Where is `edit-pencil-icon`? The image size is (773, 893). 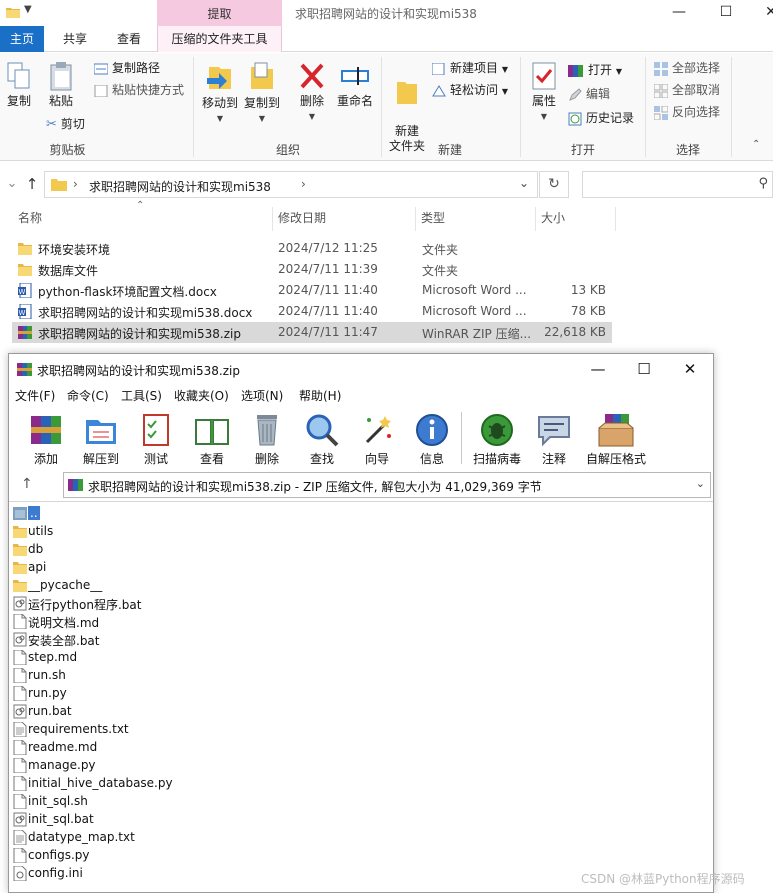 edit-pencil-icon is located at coordinates (575, 94).